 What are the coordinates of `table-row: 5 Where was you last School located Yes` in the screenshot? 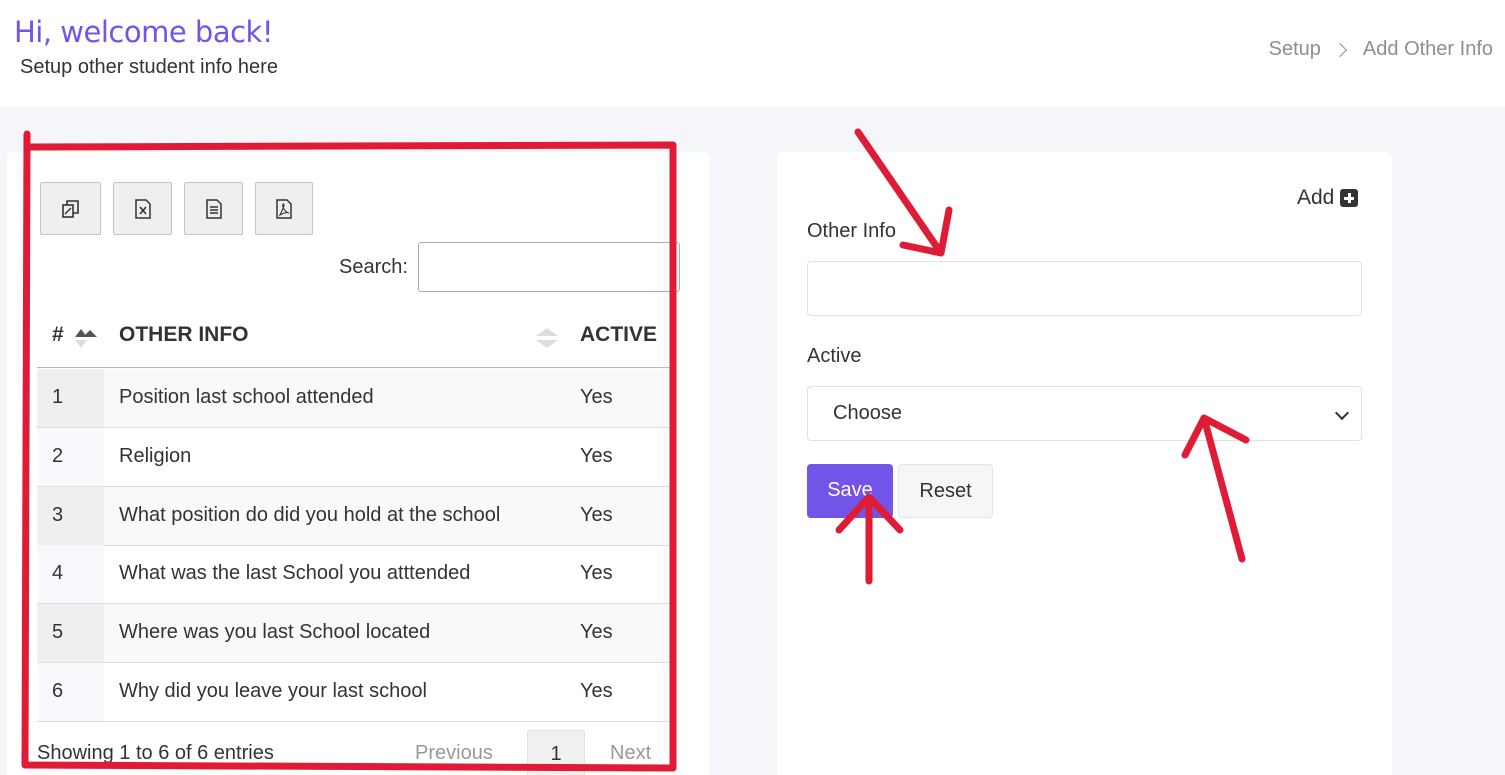 It's located at (353, 633).